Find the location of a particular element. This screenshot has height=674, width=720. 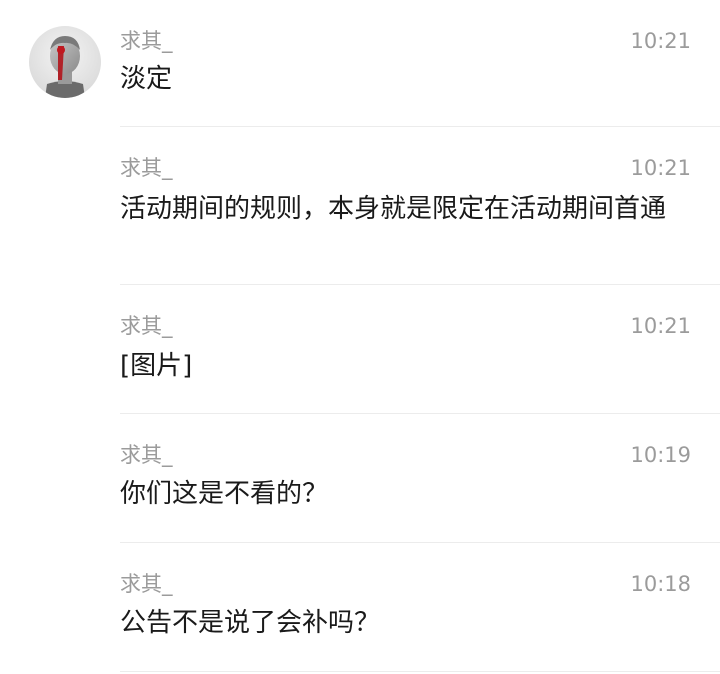

avatar-image is located at coordinates (65, 62).